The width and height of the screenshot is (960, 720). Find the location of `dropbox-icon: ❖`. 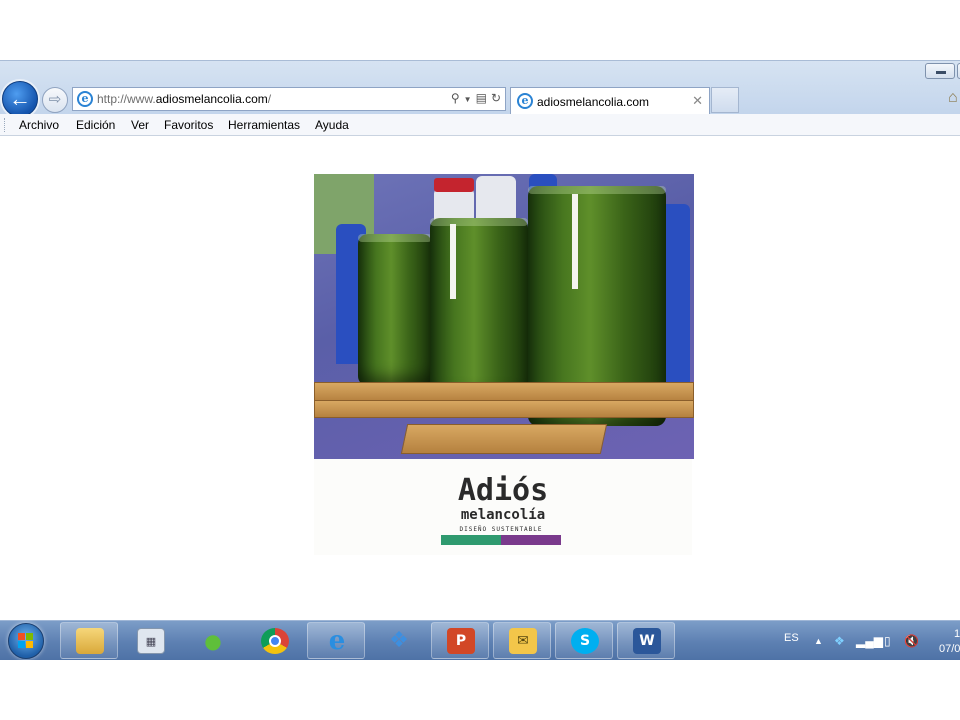

dropbox-icon: ❖ is located at coordinates (399, 640).